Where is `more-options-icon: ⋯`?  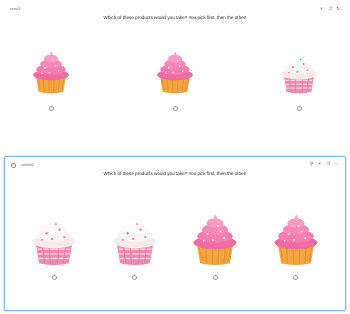
more-options-icon: ⋯ is located at coordinates (337, 163).